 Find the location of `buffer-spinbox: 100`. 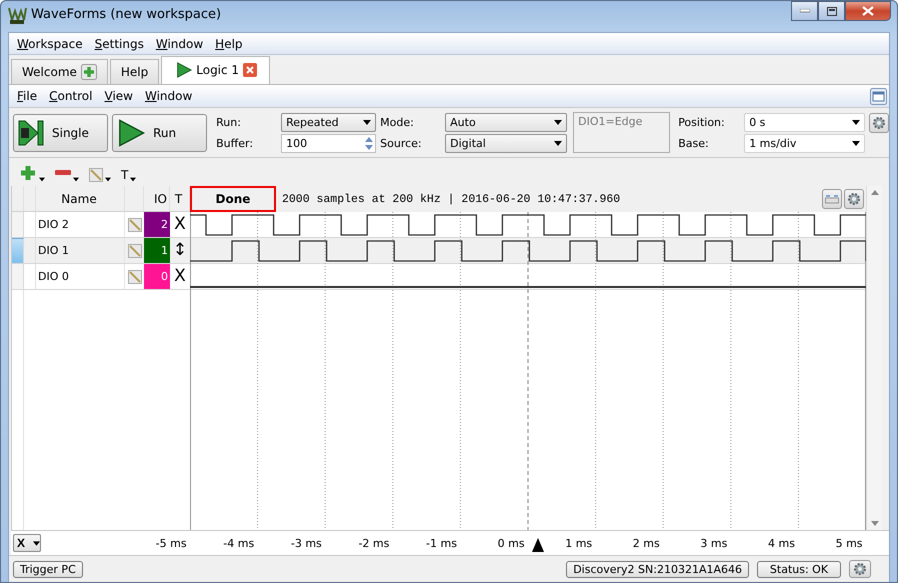

buffer-spinbox: 100 is located at coordinates (328, 143).